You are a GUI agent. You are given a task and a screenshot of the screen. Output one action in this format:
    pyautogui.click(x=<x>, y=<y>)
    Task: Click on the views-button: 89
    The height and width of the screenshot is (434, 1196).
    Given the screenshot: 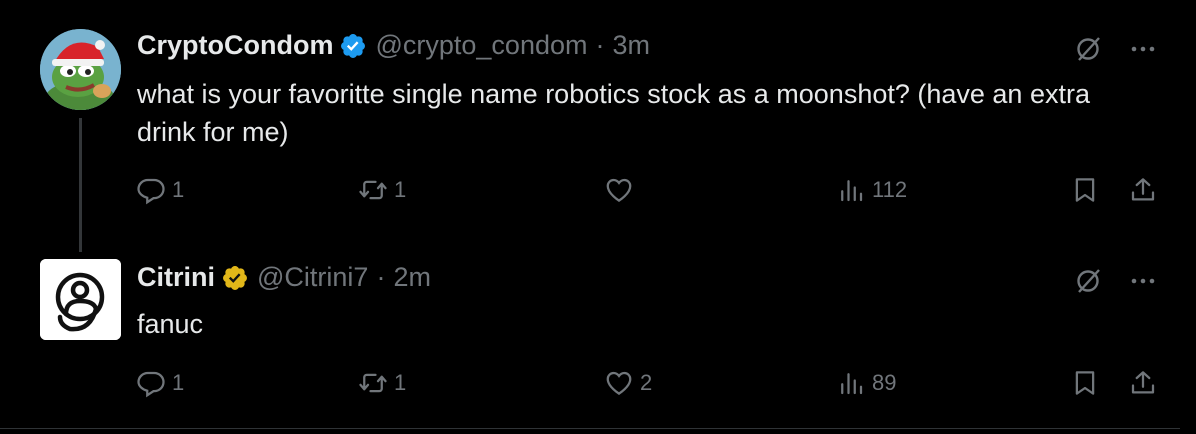 What is the action you would take?
    pyautogui.click(x=866, y=383)
    